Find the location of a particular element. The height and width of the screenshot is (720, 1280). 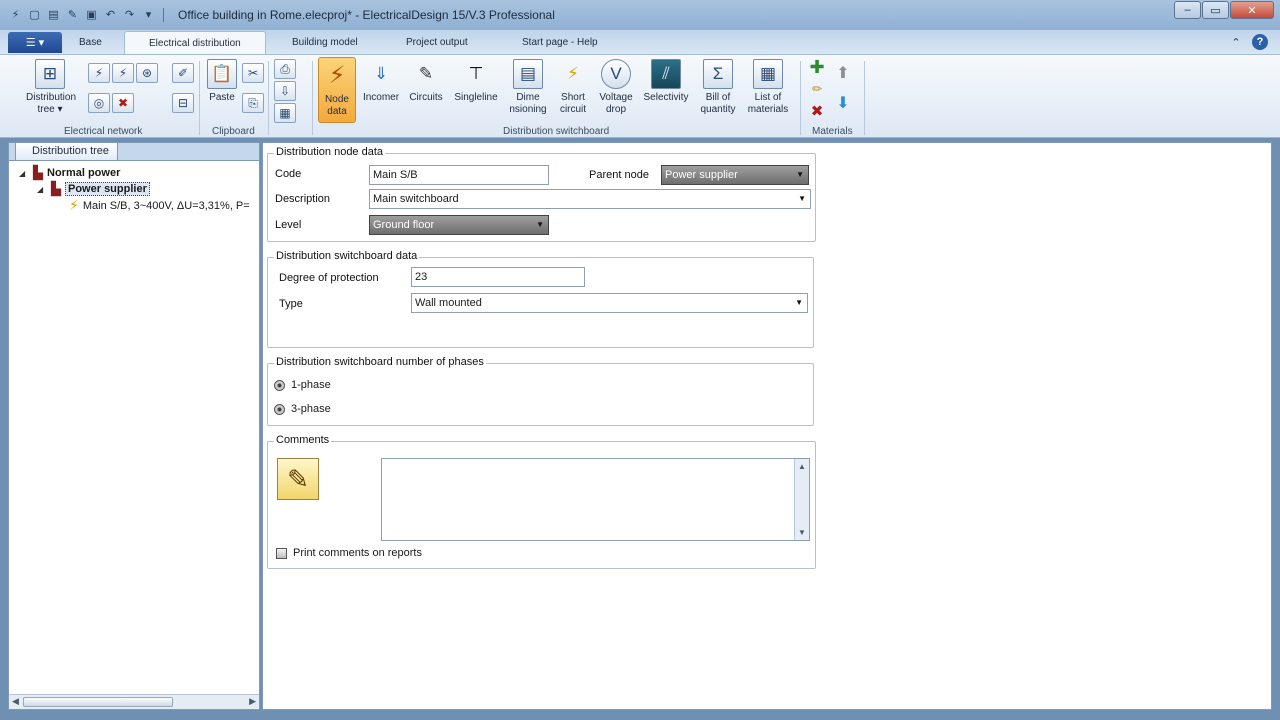

horizontal-scrollbar: ◀ ▶ is located at coordinates (134, 701).